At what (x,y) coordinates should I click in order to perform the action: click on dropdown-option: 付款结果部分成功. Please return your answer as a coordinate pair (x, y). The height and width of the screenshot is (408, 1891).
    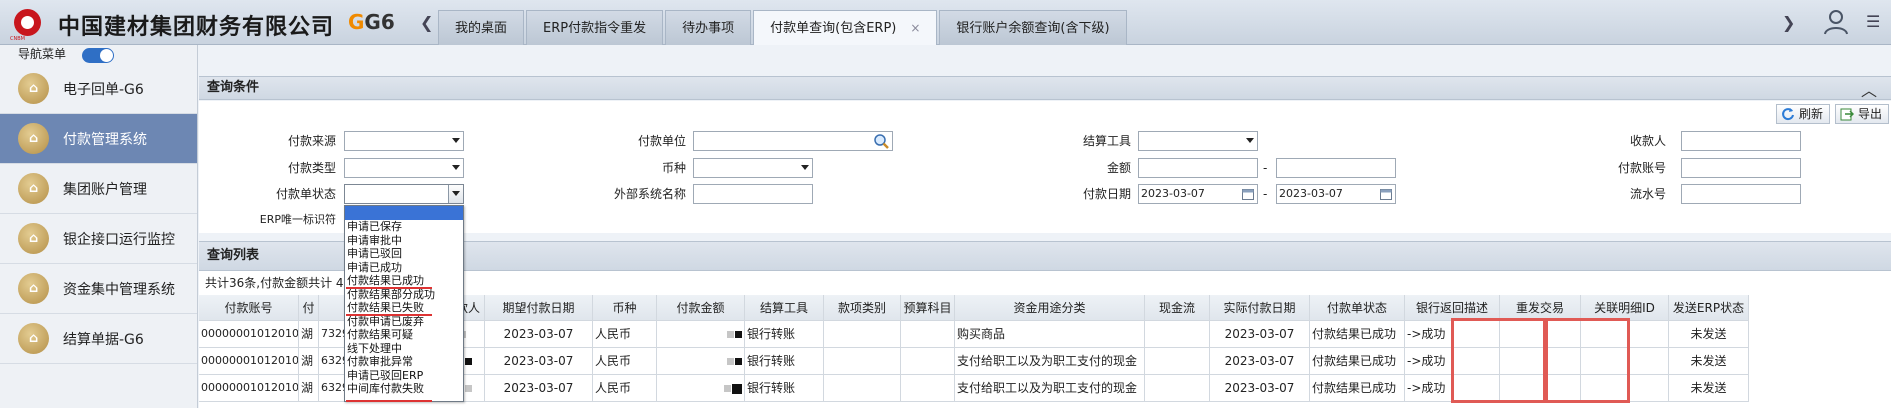
    Looking at the image, I should click on (404, 295).